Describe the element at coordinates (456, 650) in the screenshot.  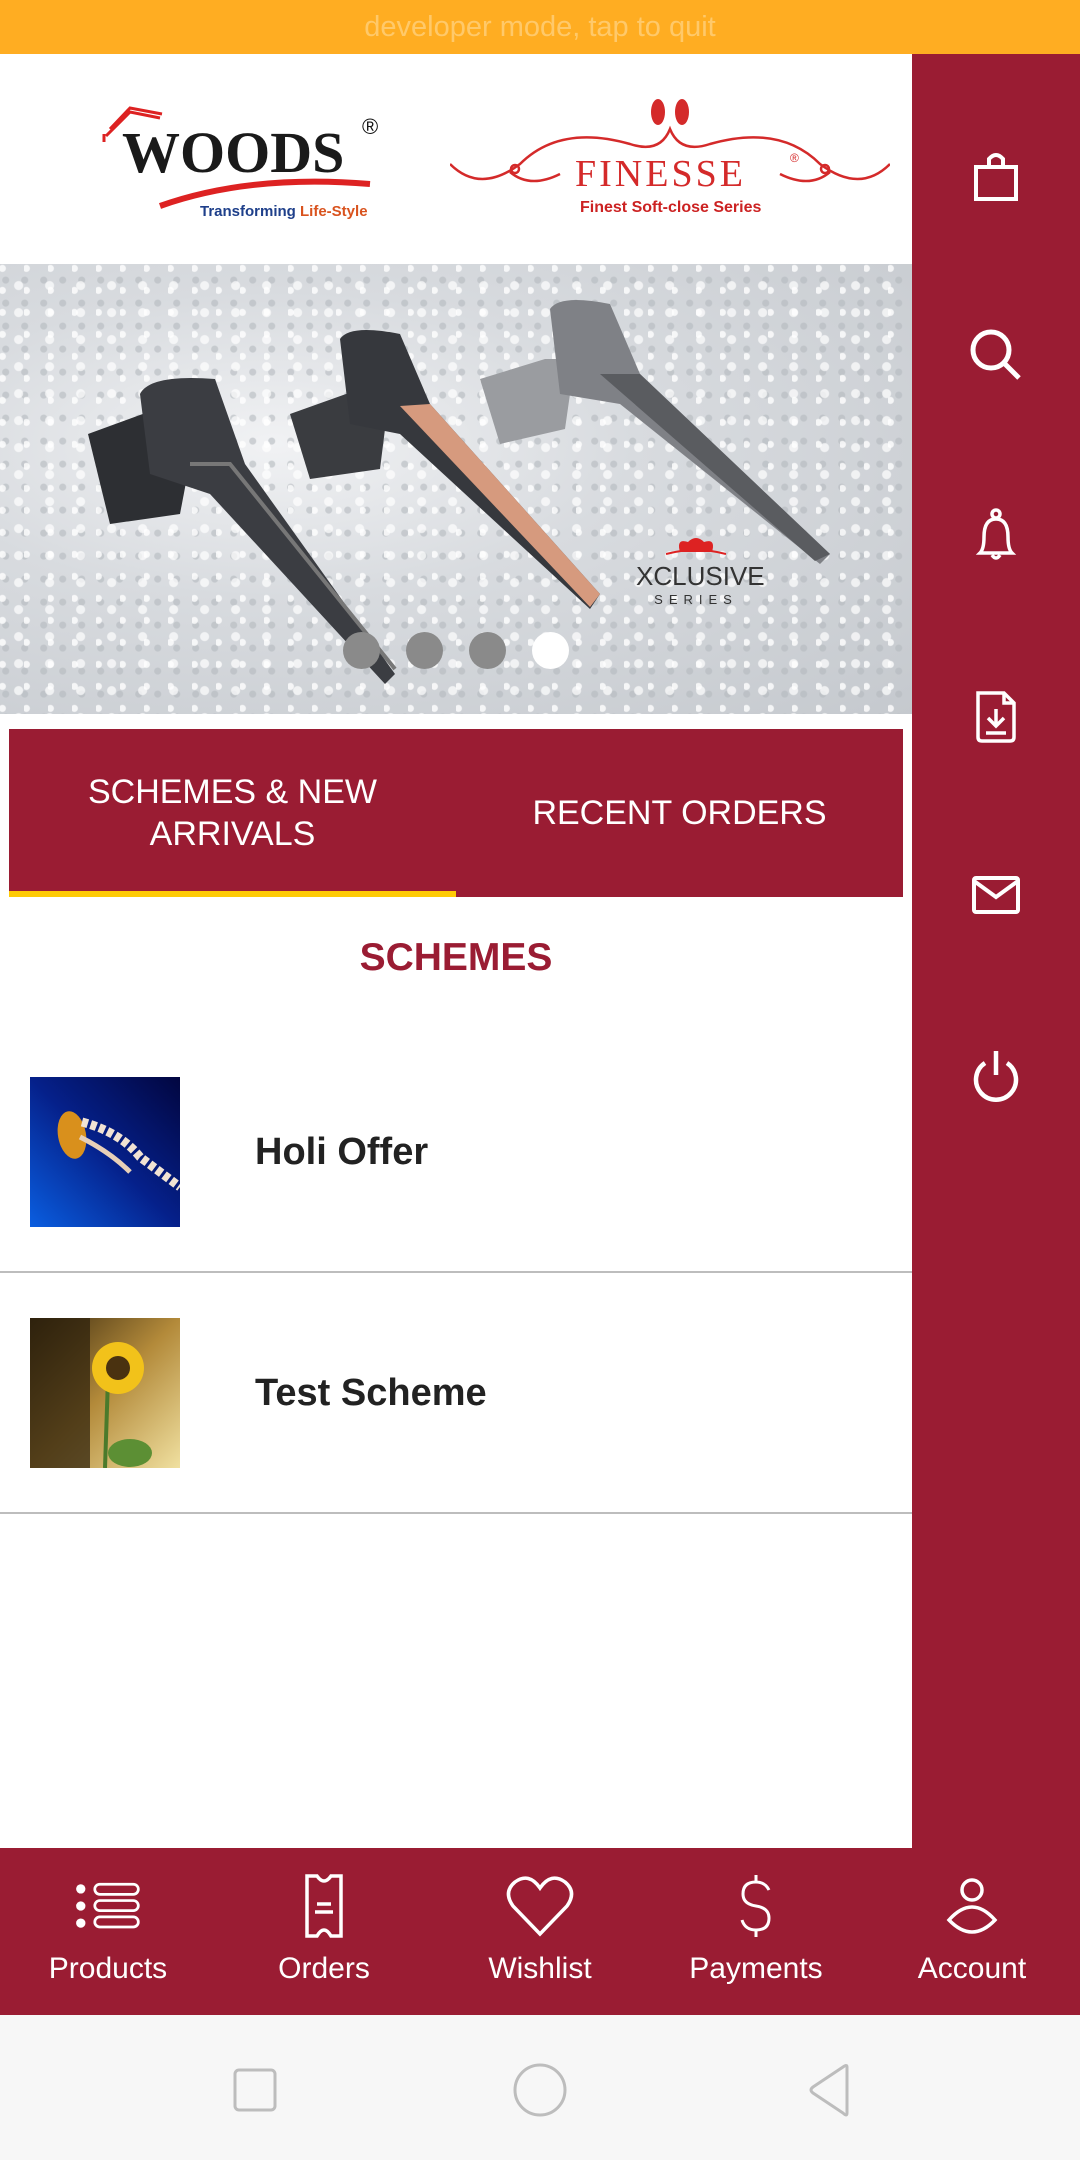
I see `carousel-indicators` at that location.